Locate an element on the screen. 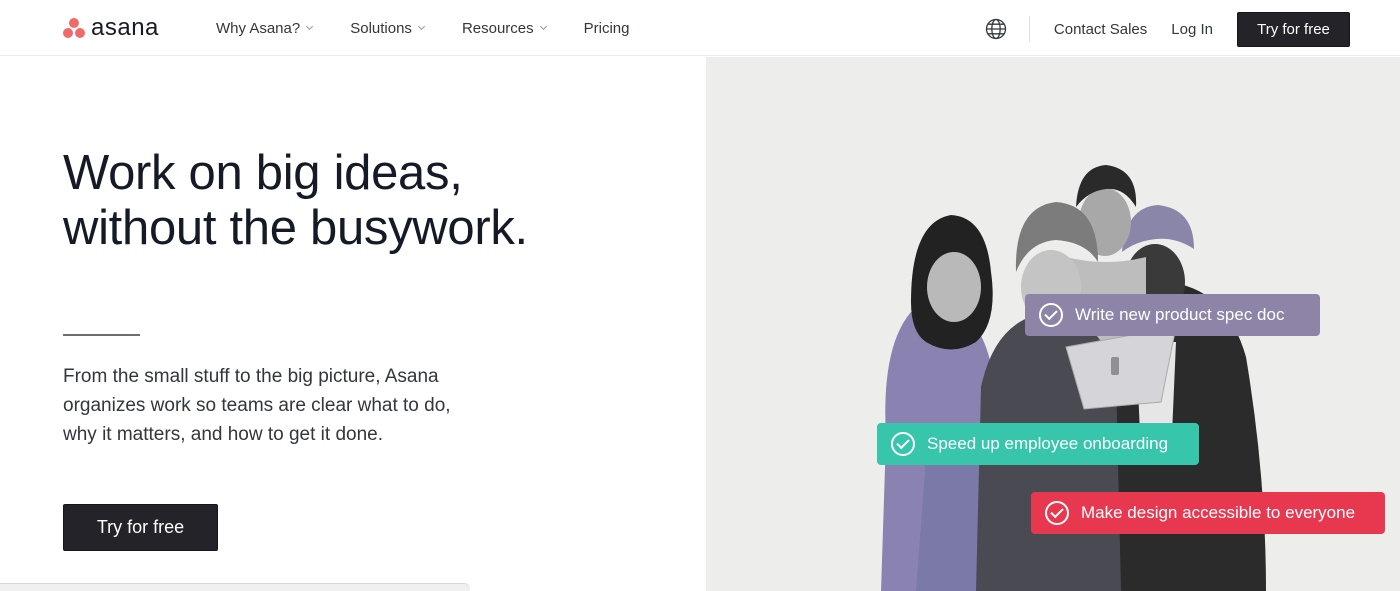  asana-logo: asana is located at coordinates (110, 28).